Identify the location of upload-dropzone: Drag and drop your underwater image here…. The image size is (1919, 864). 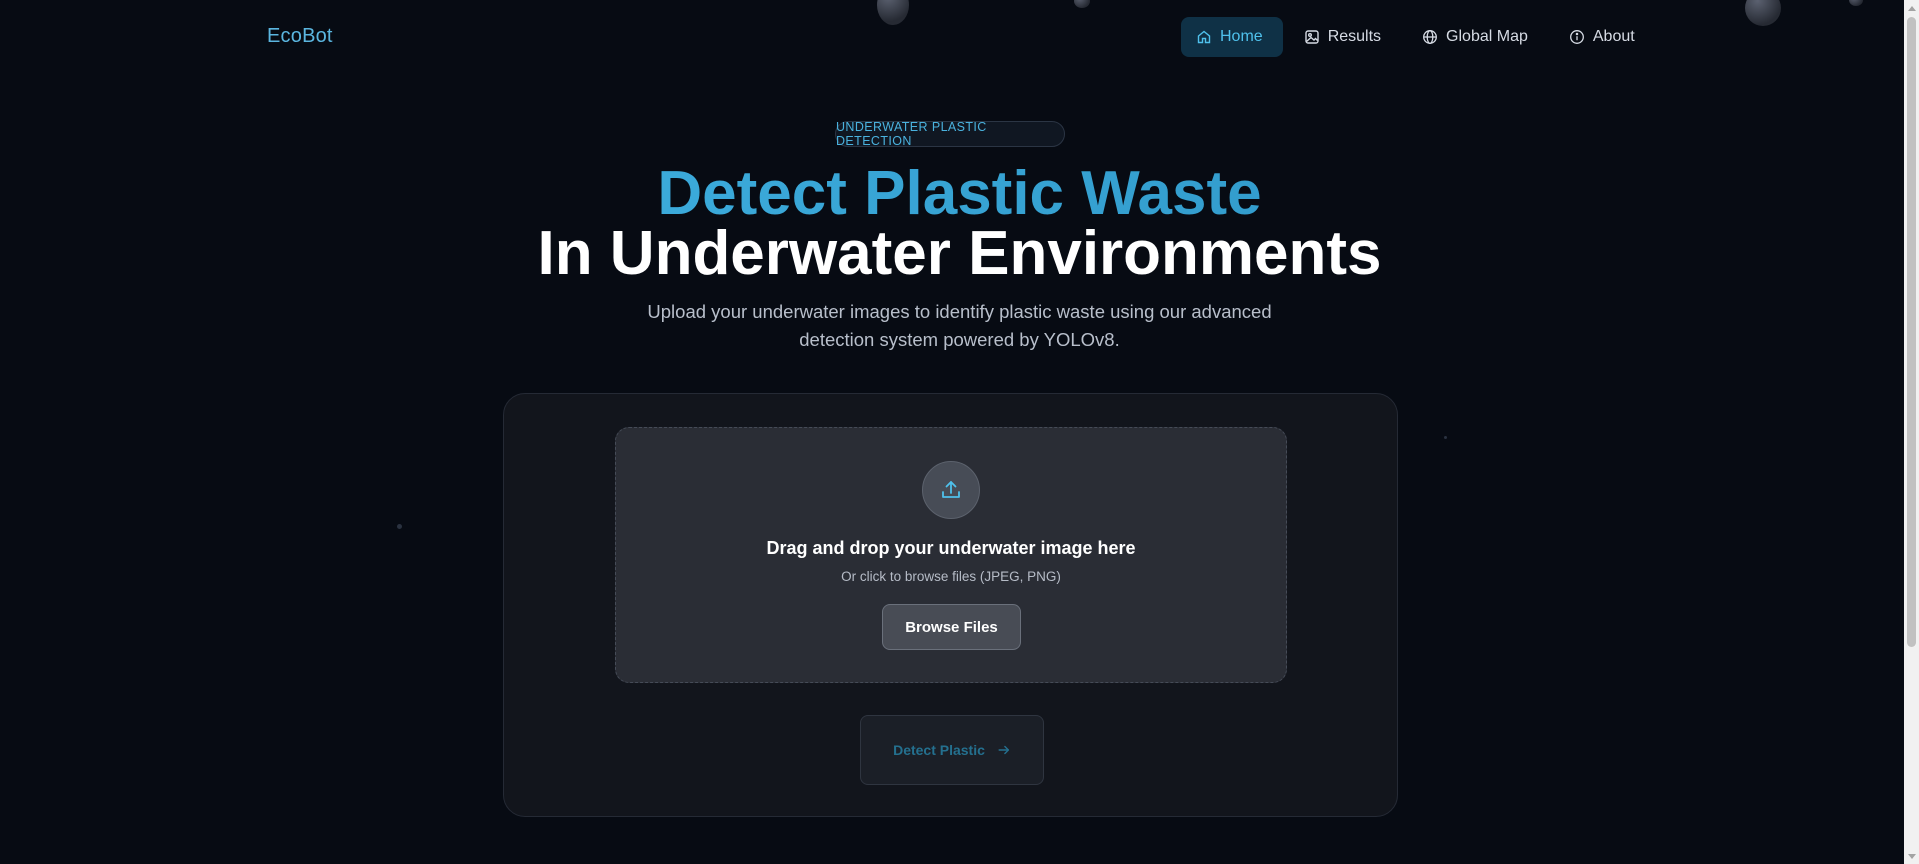
(951, 555).